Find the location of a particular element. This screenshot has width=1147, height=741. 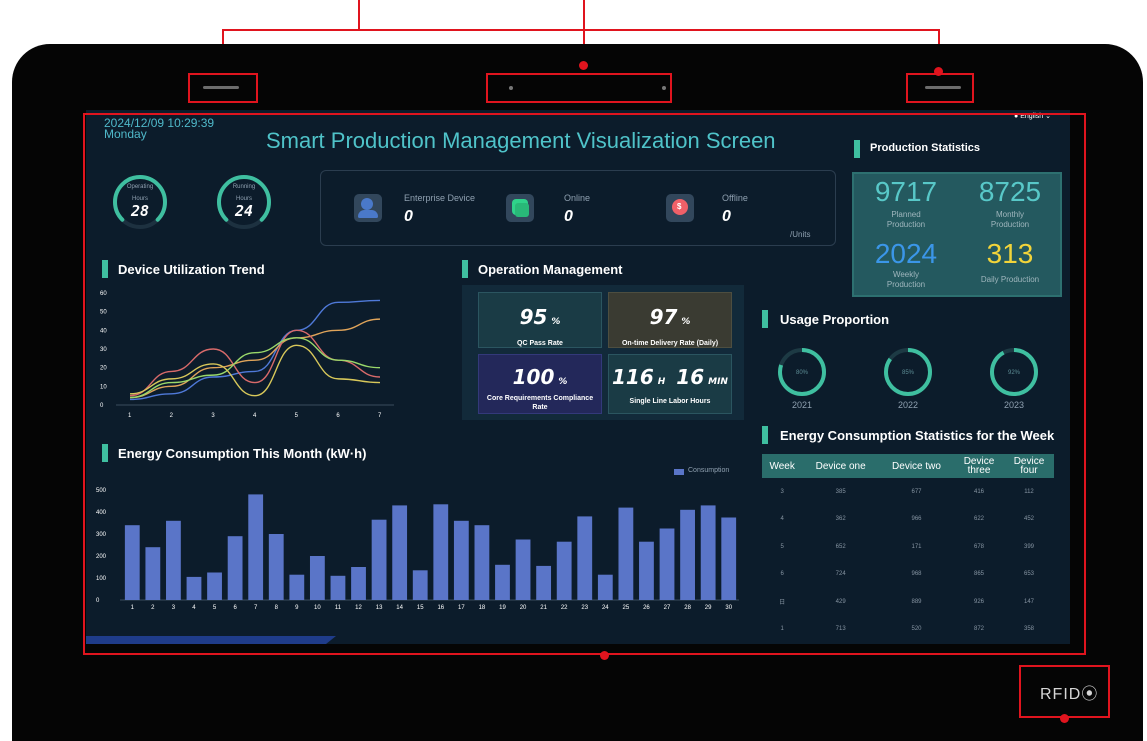

rfid-reader-label: RFID⦿ is located at coordinates (1069, 692).